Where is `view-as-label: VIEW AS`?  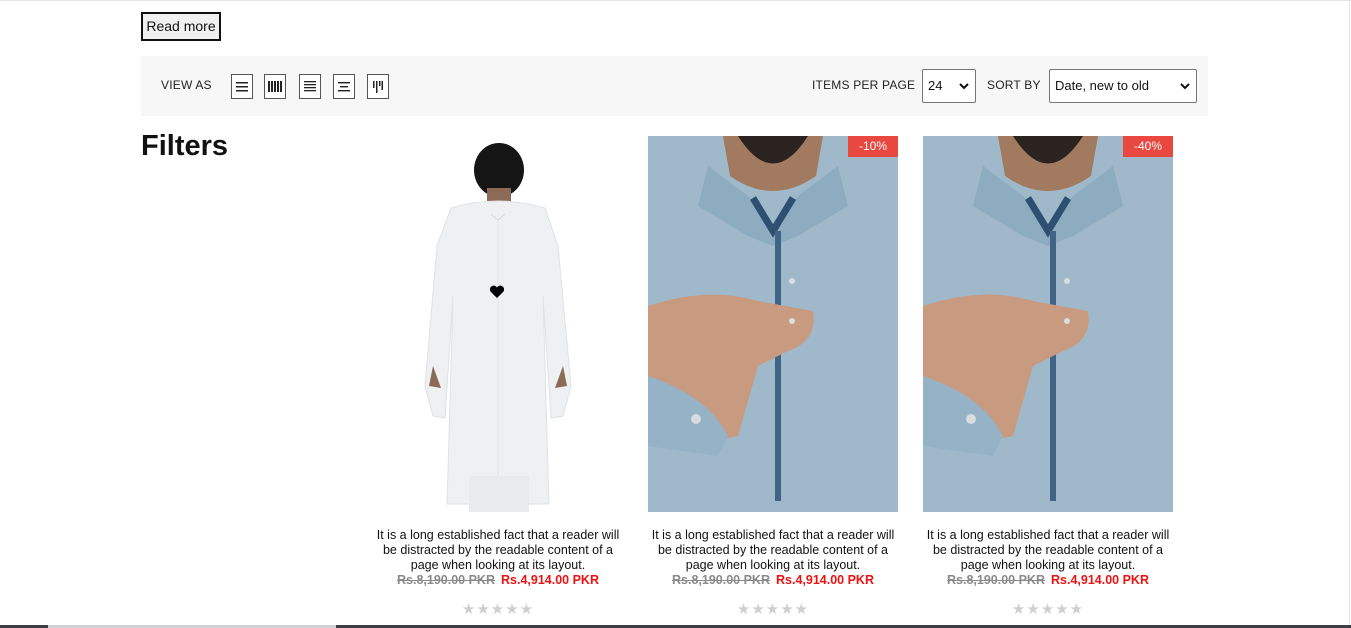
view-as-label: VIEW AS is located at coordinates (186, 85).